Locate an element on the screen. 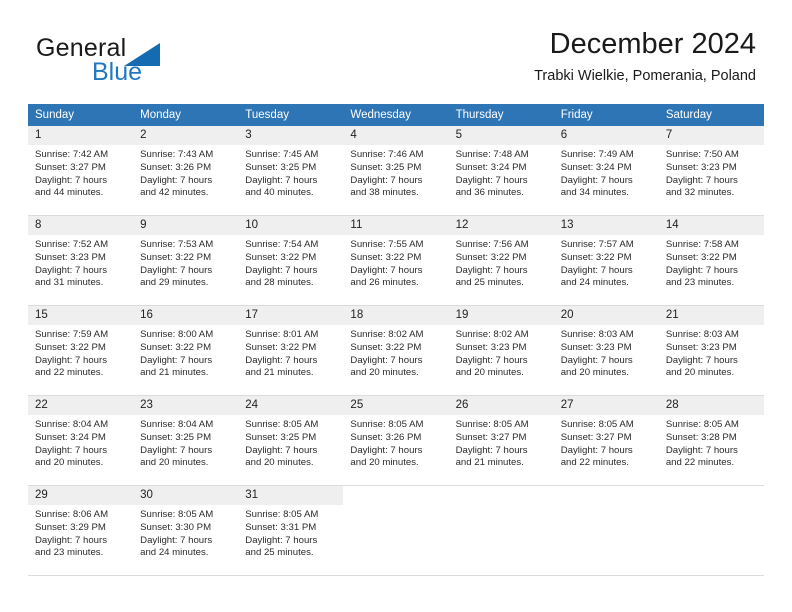 The image size is (792, 612). day-number: 6 is located at coordinates (606, 135).